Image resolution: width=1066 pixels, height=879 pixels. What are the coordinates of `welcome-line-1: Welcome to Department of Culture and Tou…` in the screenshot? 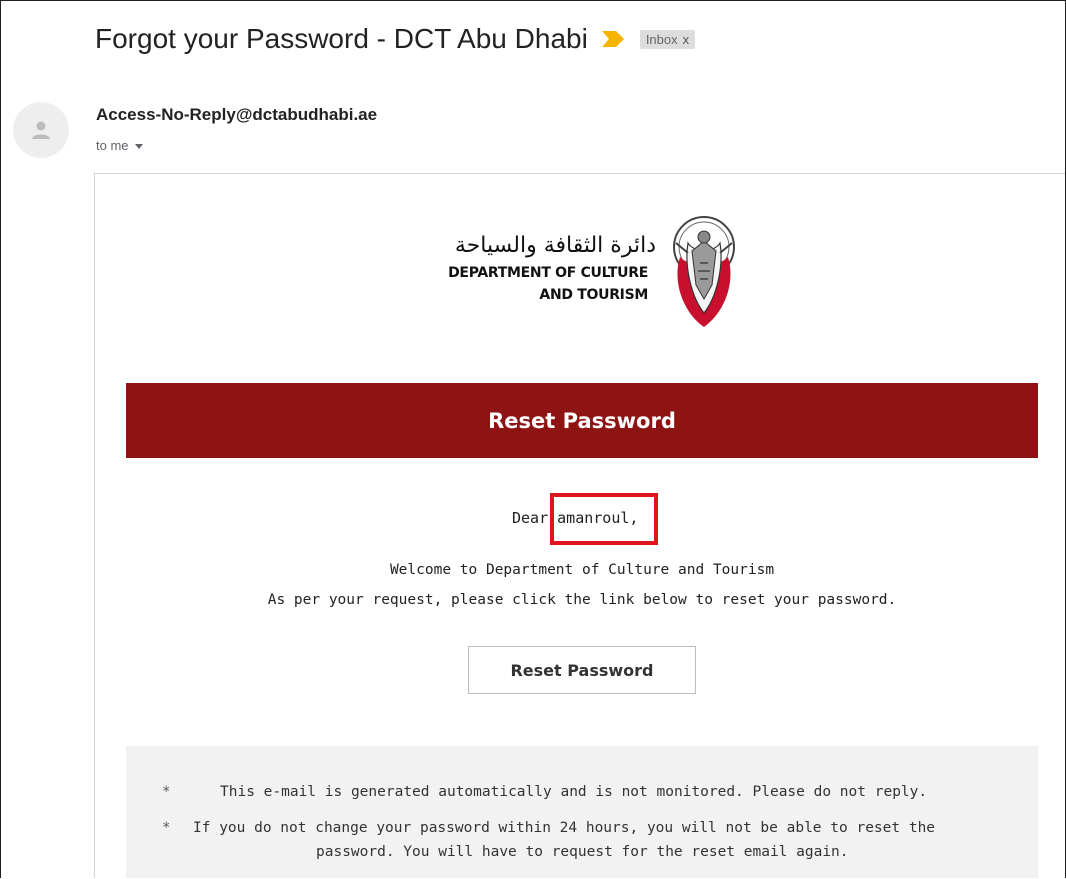 It's located at (582, 570).